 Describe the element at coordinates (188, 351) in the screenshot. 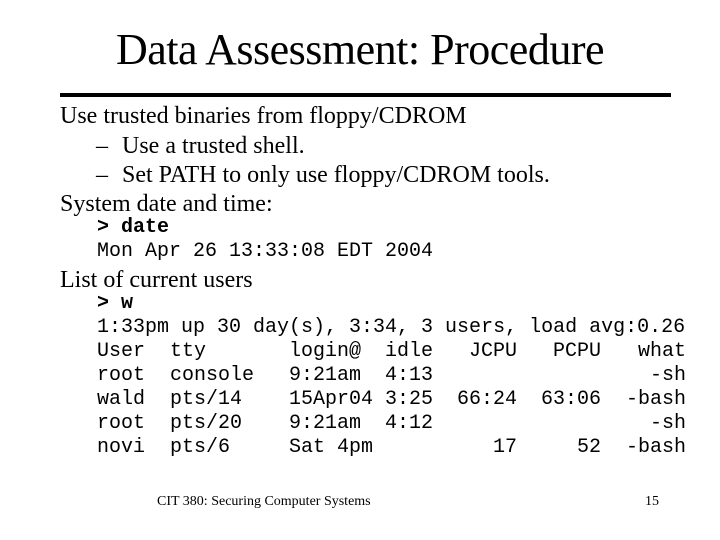

I see `column-header-tty: tty` at that location.